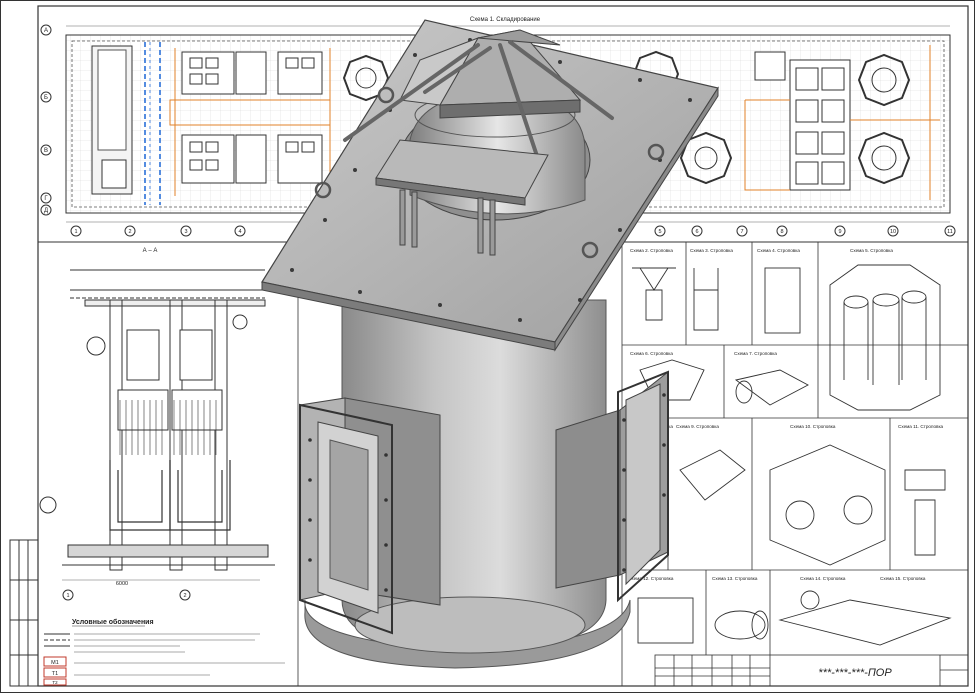 This screenshot has width=975, height=693. I want to click on axis-label: 11, so click(950, 232).